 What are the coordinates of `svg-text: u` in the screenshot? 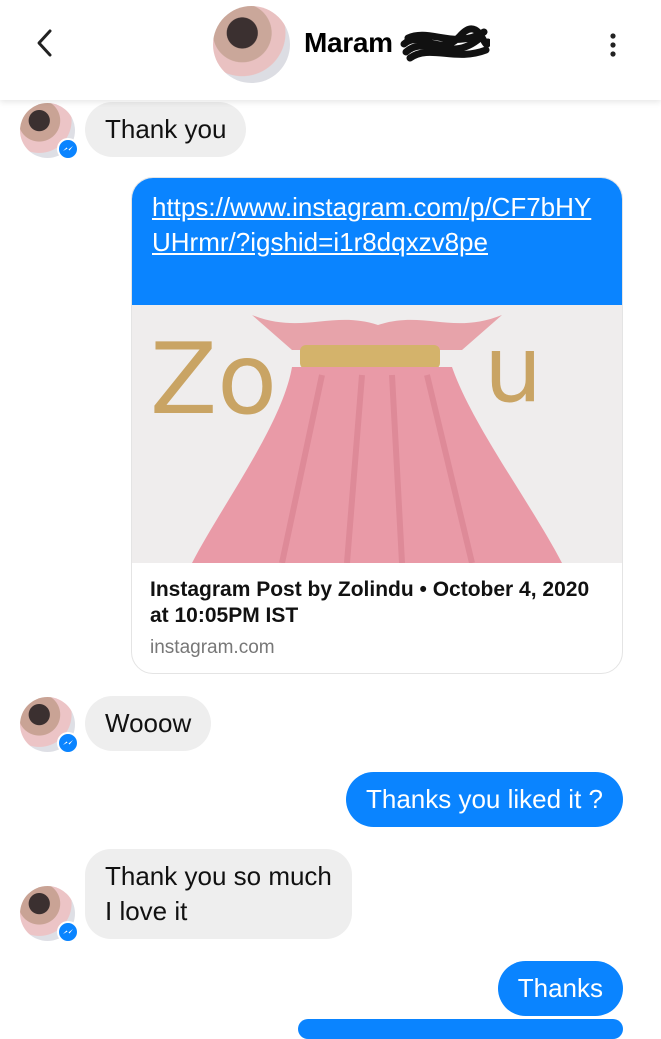 It's located at (513, 369).